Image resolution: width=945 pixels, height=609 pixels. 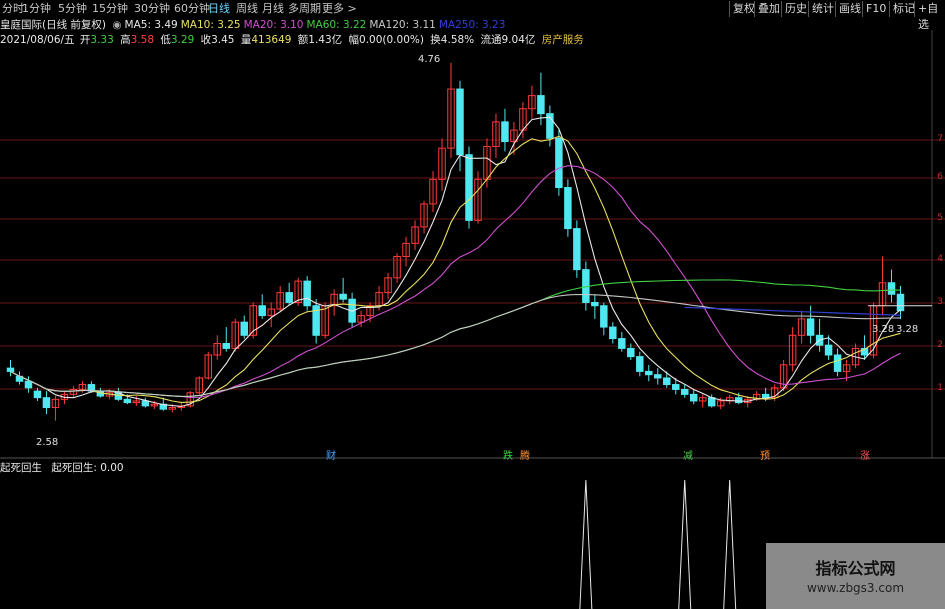 I want to click on period-tab-6: 日线, so click(x=219, y=9).